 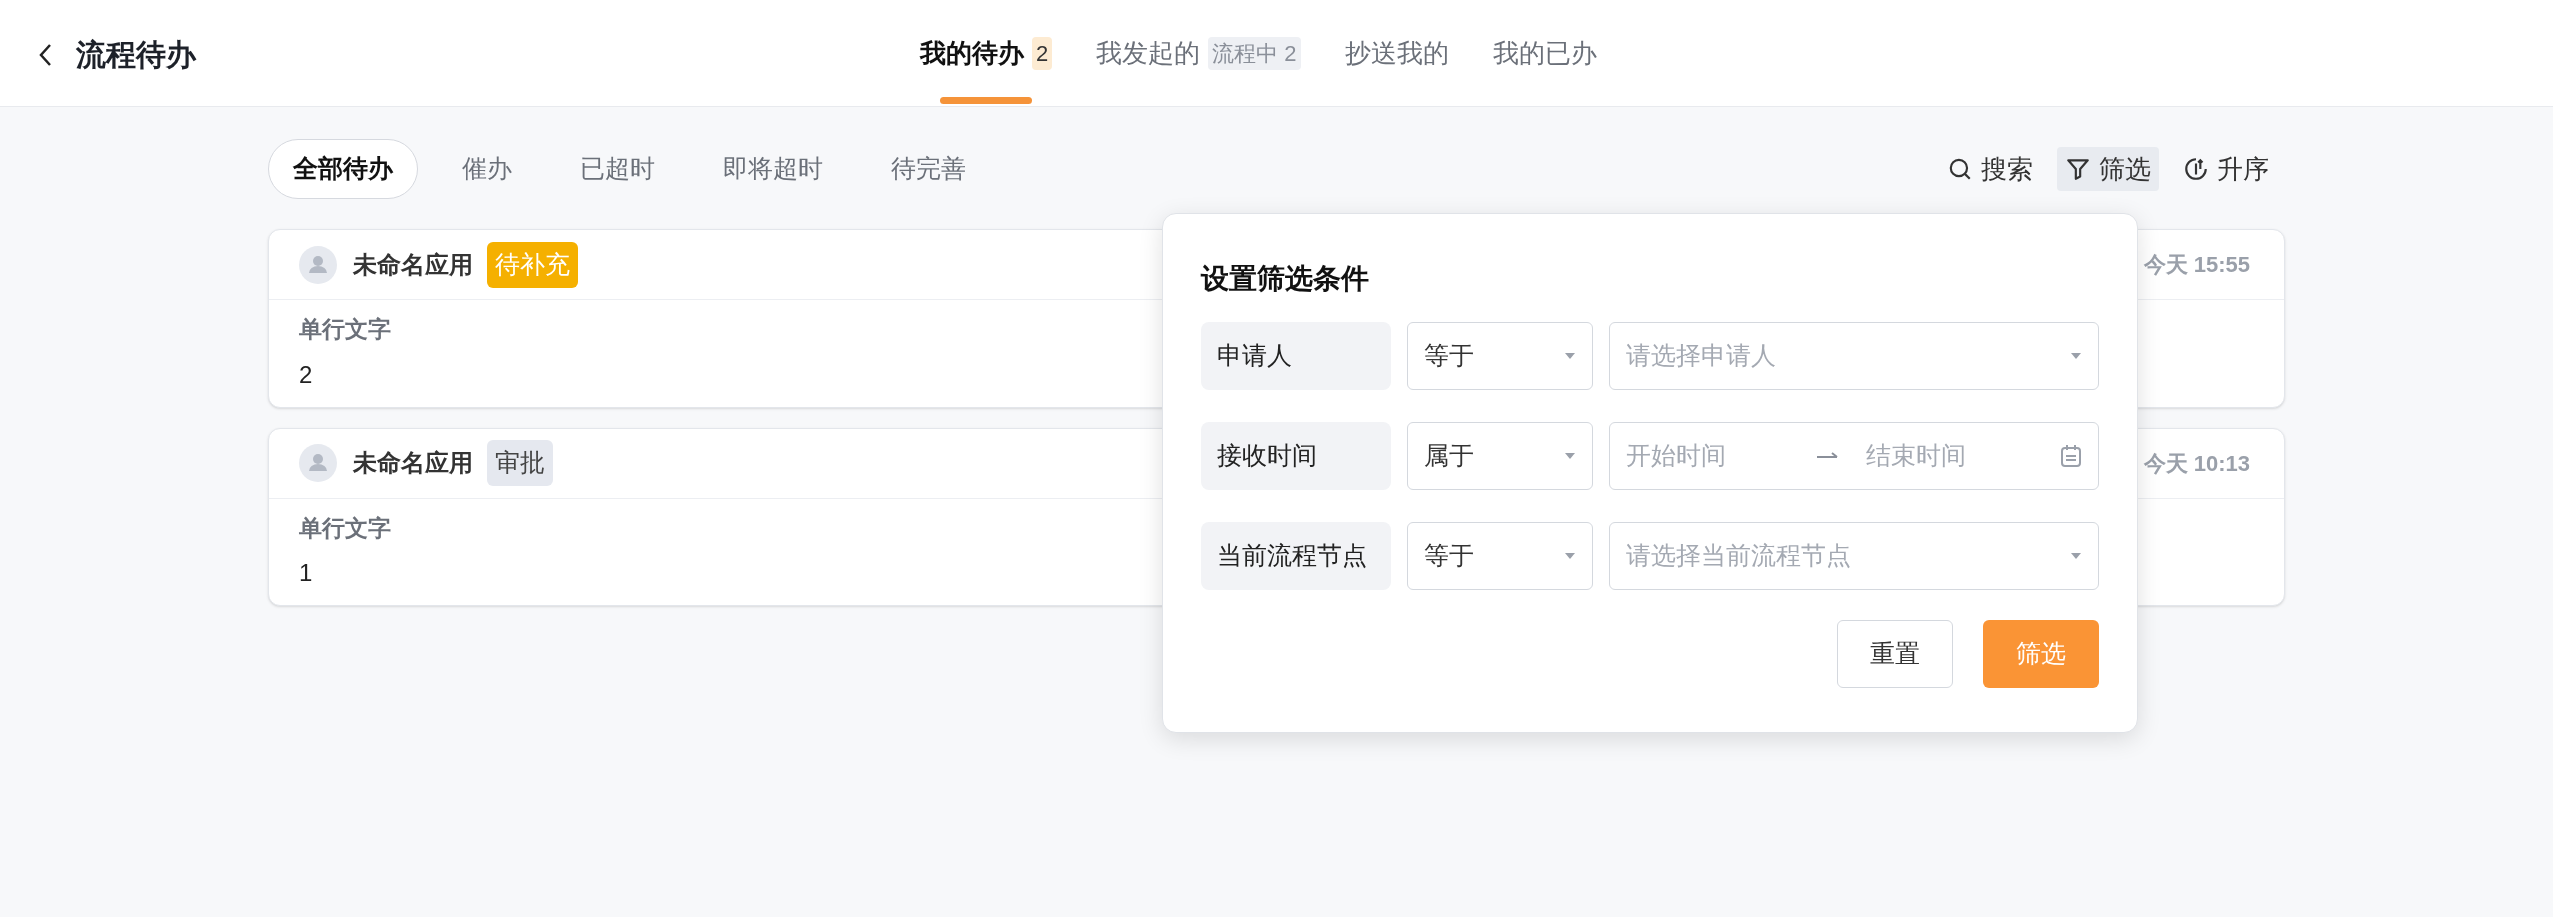 I want to click on field-value: 2, so click(x=306, y=374).